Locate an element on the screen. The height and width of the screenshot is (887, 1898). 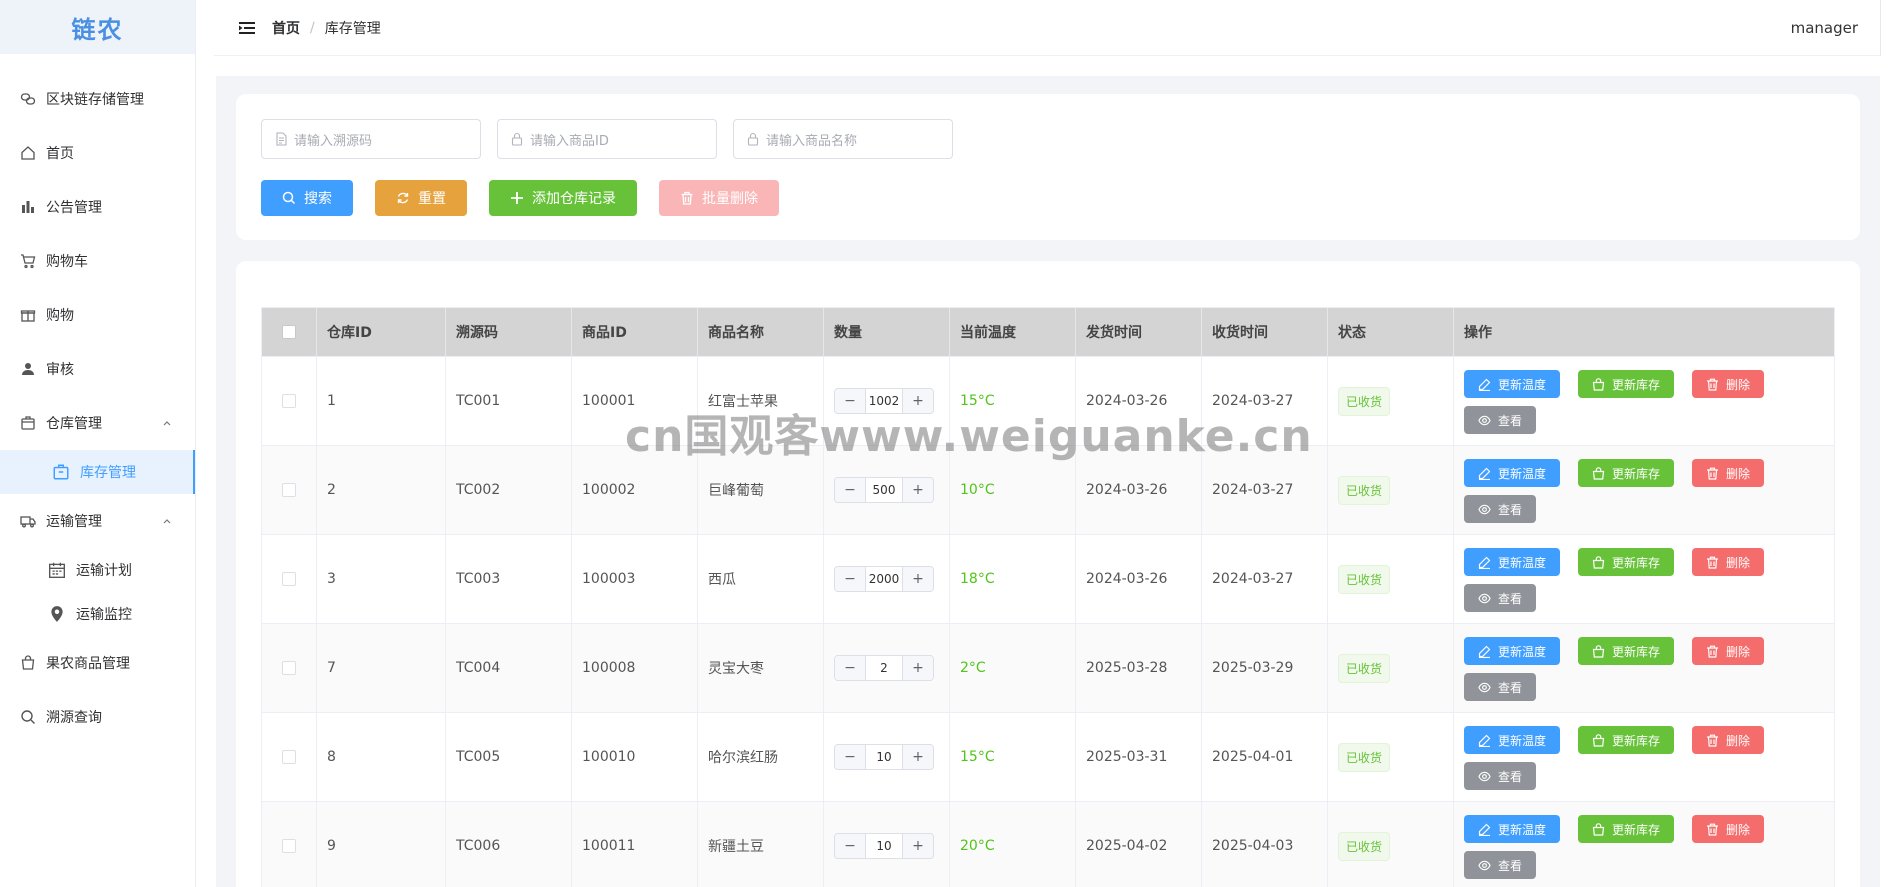
delete-label: 删除 is located at coordinates (1737, 829).